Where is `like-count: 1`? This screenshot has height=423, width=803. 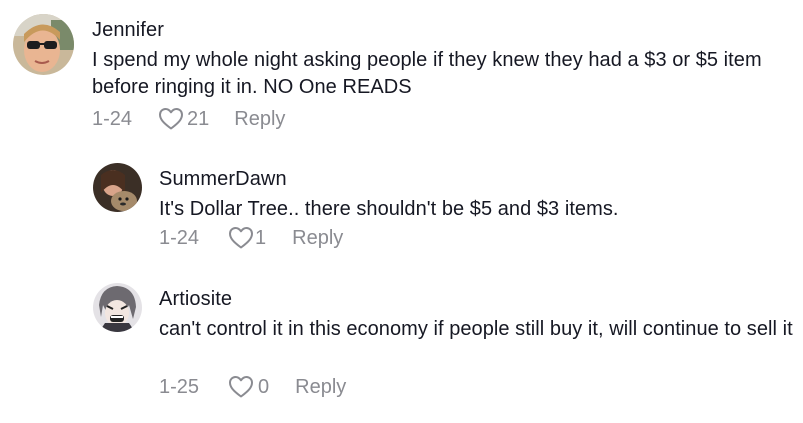
like-count: 1 is located at coordinates (261, 237).